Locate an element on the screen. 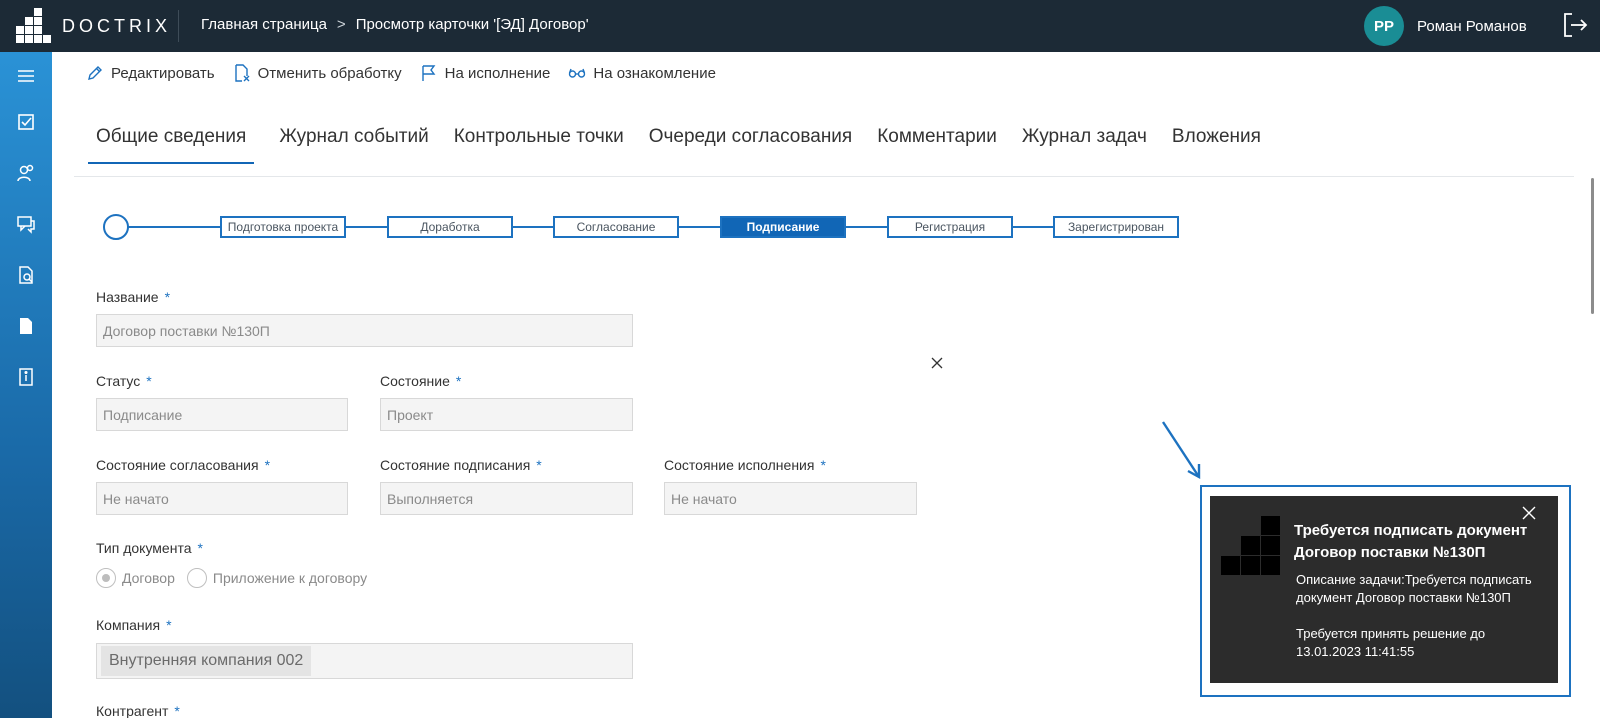 This screenshot has height=718, width=1600. tab-checkpoints: Контрольные точки is located at coordinates (539, 145).